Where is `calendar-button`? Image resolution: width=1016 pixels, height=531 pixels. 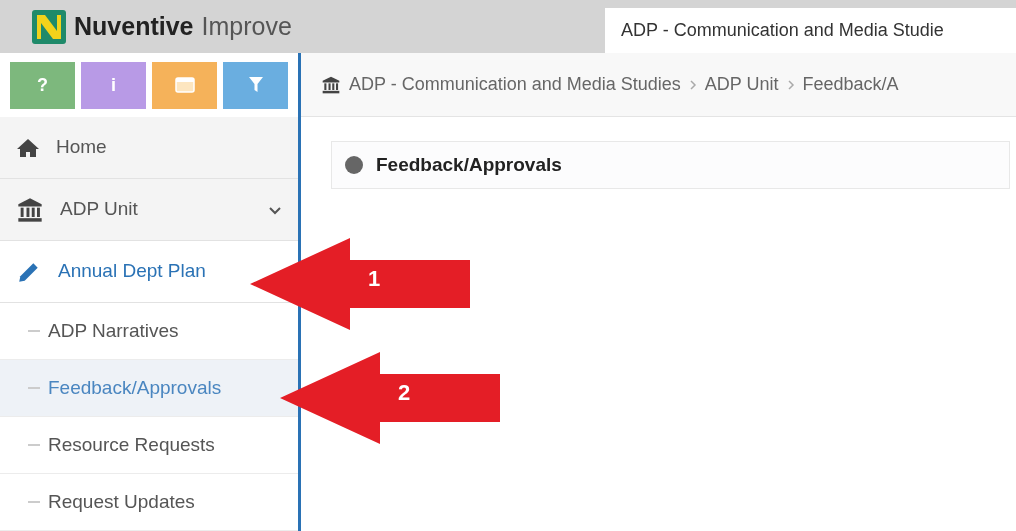 calendar-button is located at coordinates (184, 85).